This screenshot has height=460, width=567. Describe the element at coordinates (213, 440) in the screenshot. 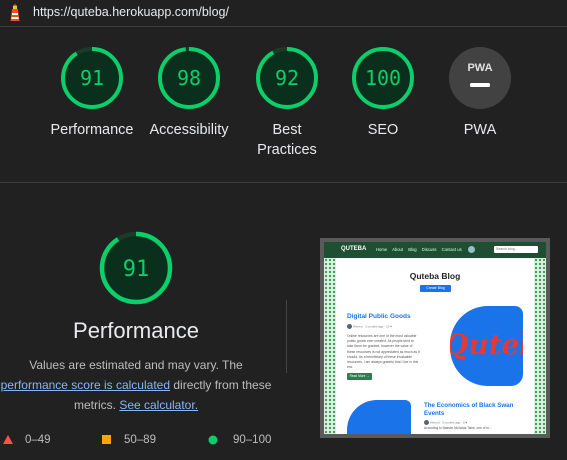

I see `green-circle-icon` at that location.